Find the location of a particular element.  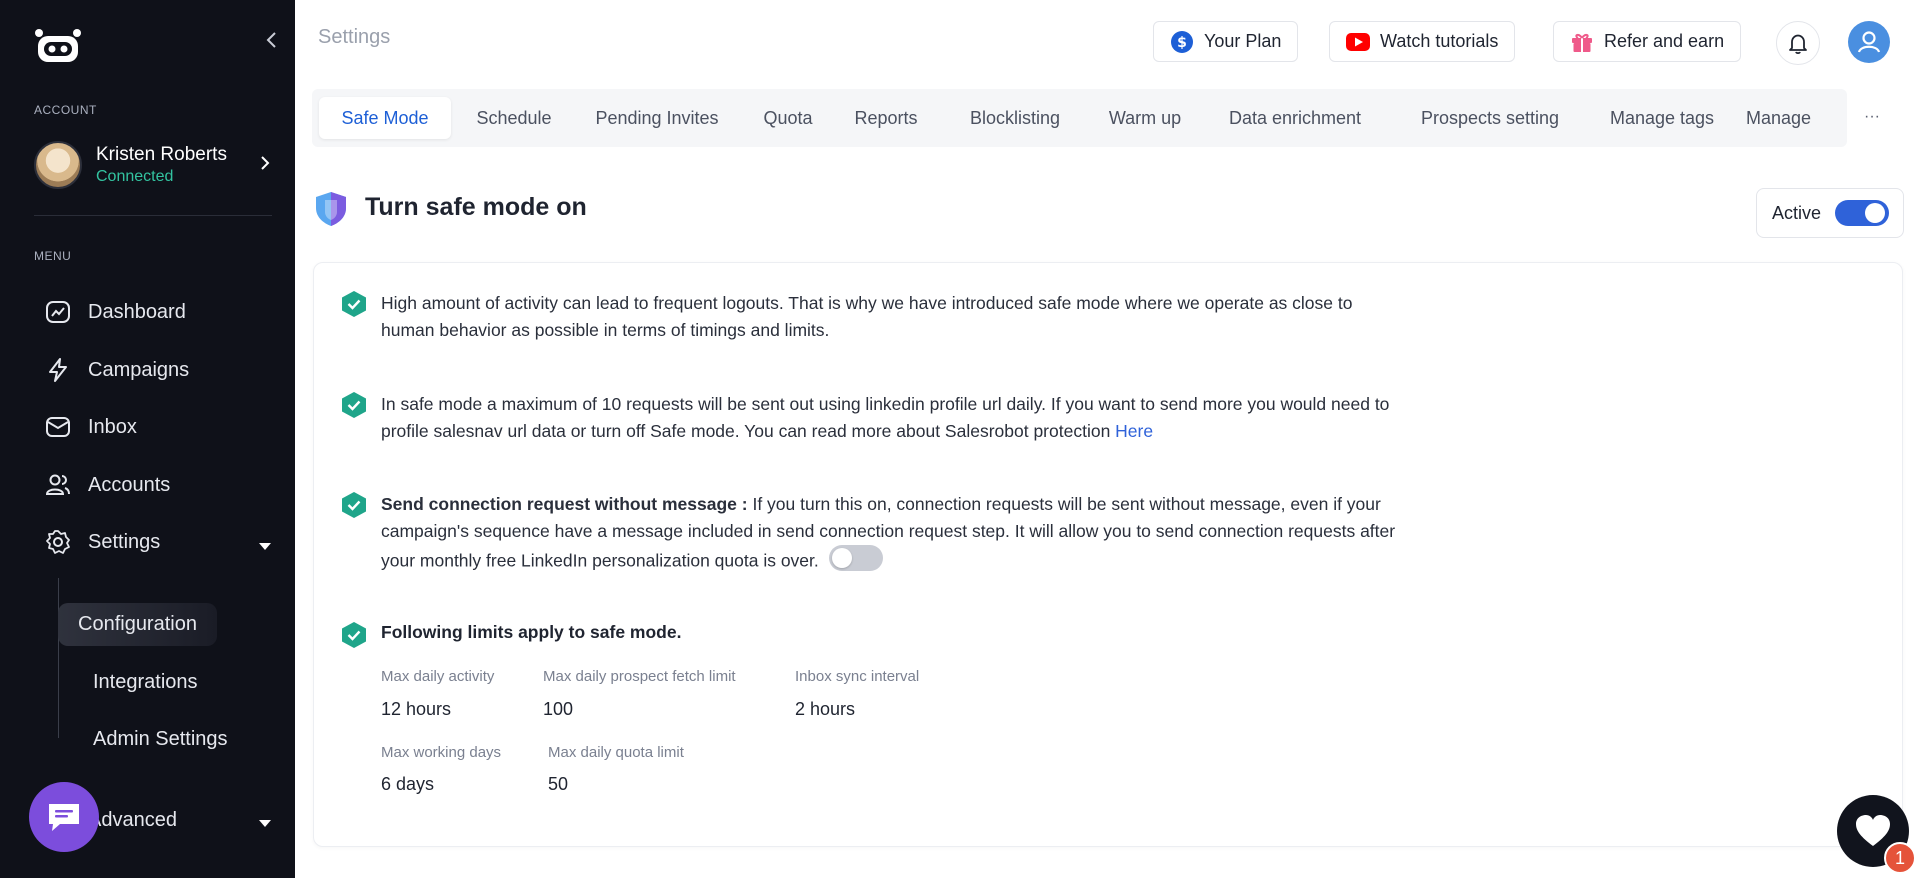

chat-widget-button is located at coordinates (64, 817).